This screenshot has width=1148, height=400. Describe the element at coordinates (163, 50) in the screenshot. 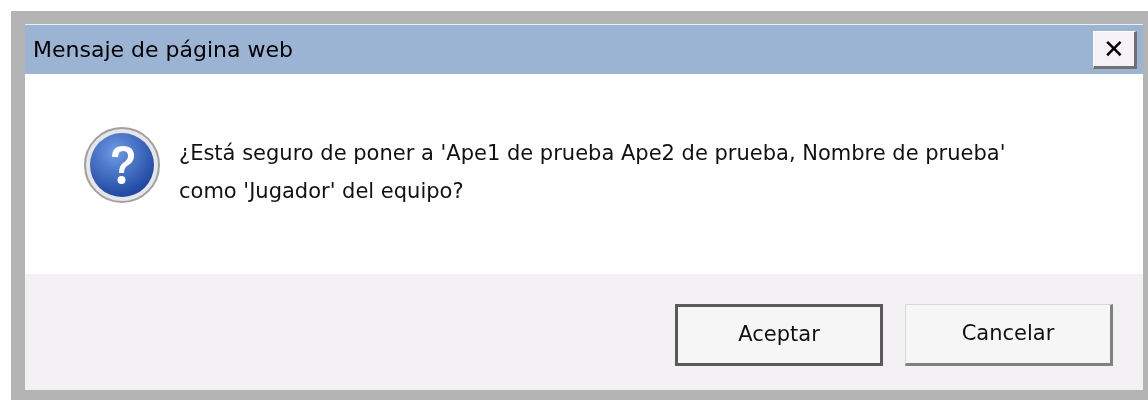

I see `window-title: Mensaje de página web` at that location.